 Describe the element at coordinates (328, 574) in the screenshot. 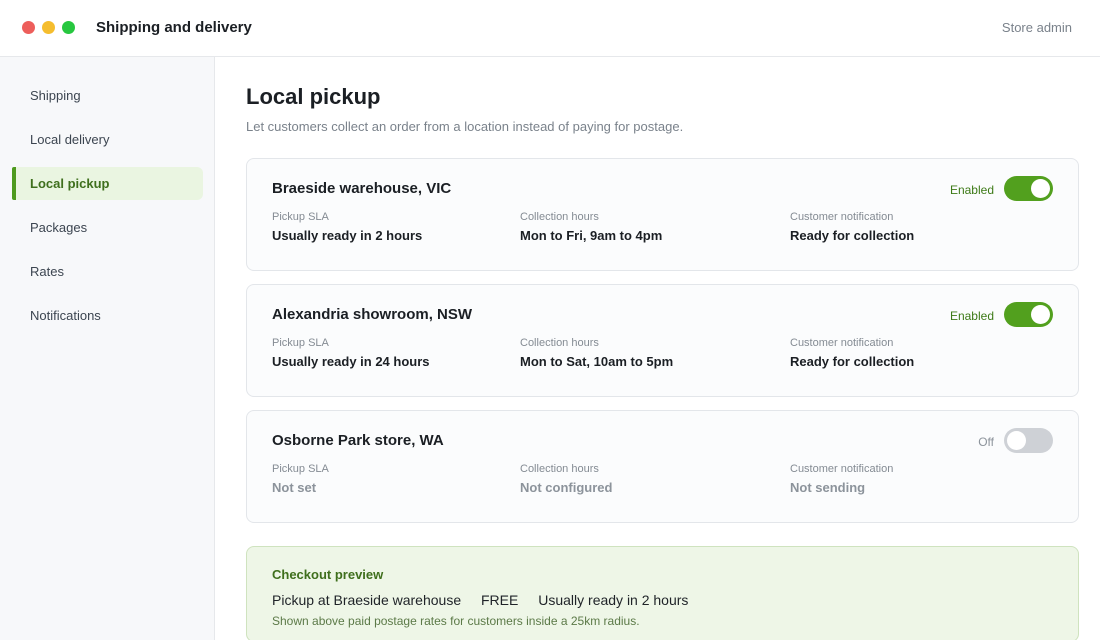

I see `checkout-preview-title: Checkout preview` at that location.